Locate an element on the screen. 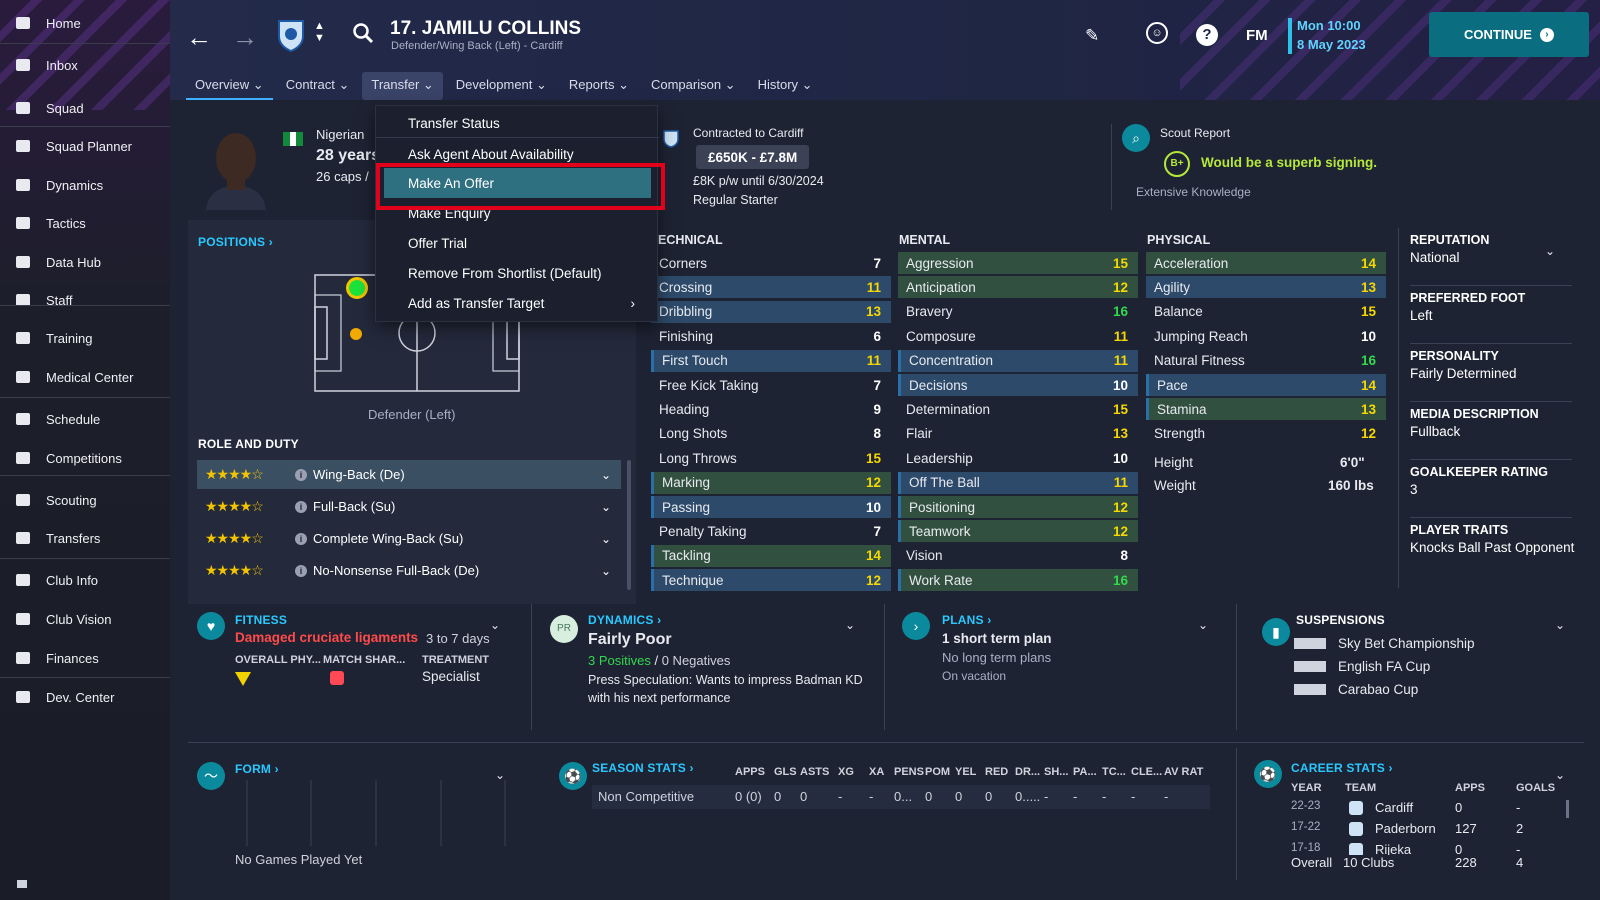 The image size is (1600, 900). mental-attribute-row: Vision 8 is located at coordinates (1018, 556).